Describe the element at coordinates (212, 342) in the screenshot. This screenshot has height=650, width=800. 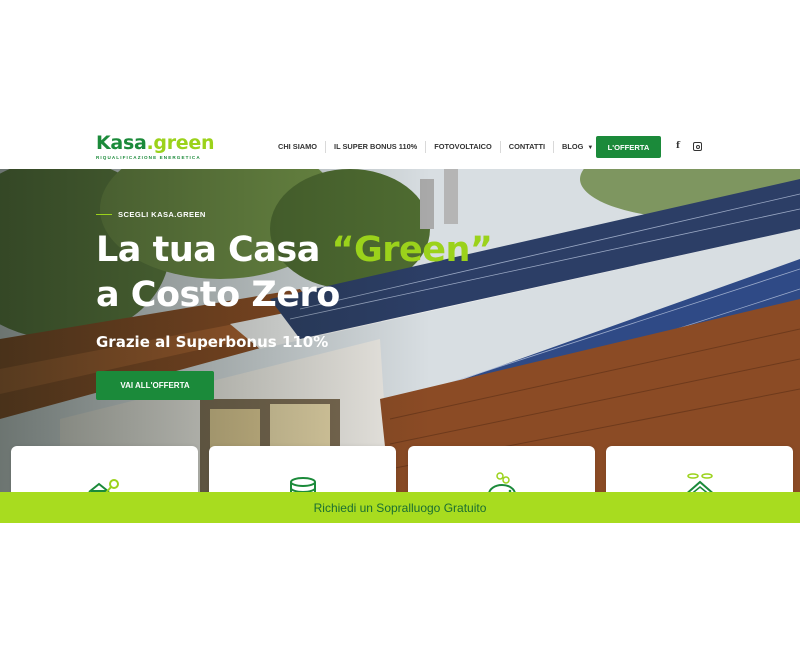
I see `hero-subheadline: Grazie al Superbonus 110%` at that location.